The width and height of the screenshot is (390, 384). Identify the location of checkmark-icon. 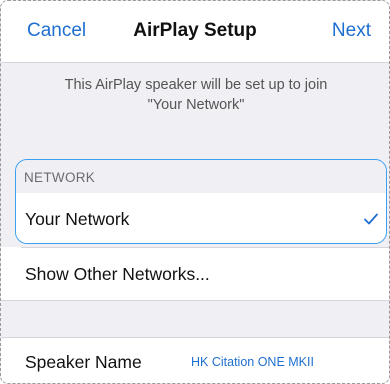
(371, 219).